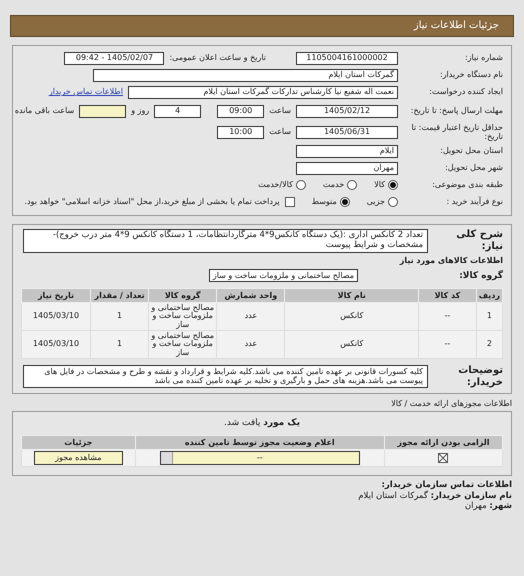 The height and width of the screenshot is (576, 524). What do you see at coordinates (446, 485) in the screenshot?
I see `contact-title: اطلاعات تماس سازمان خریدار:` at bounding box center [446, 485].